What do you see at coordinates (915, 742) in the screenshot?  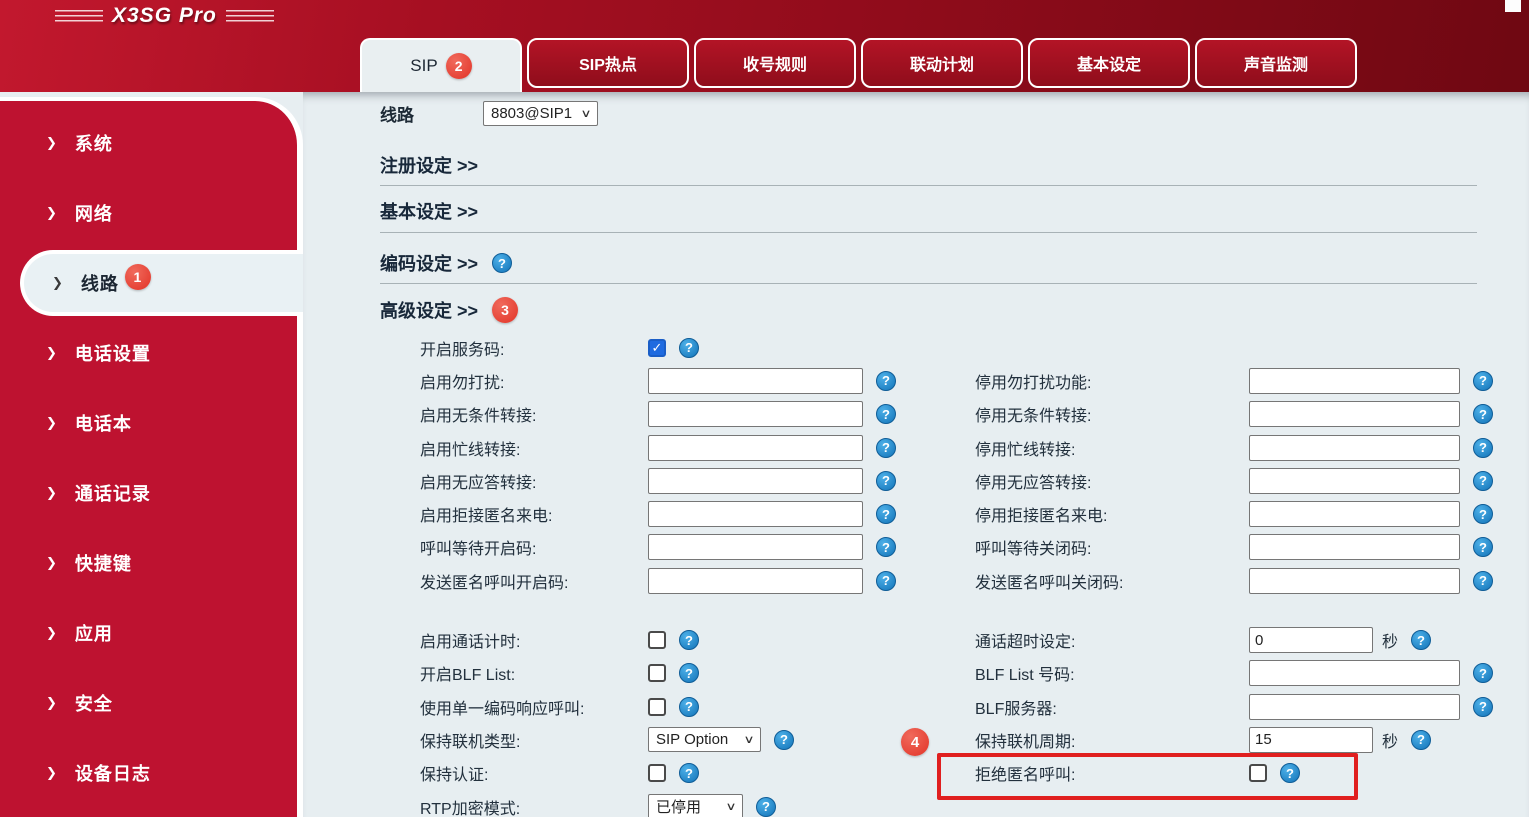 I see `annotation-step-badge: 4` at bounding box center [915, 742].